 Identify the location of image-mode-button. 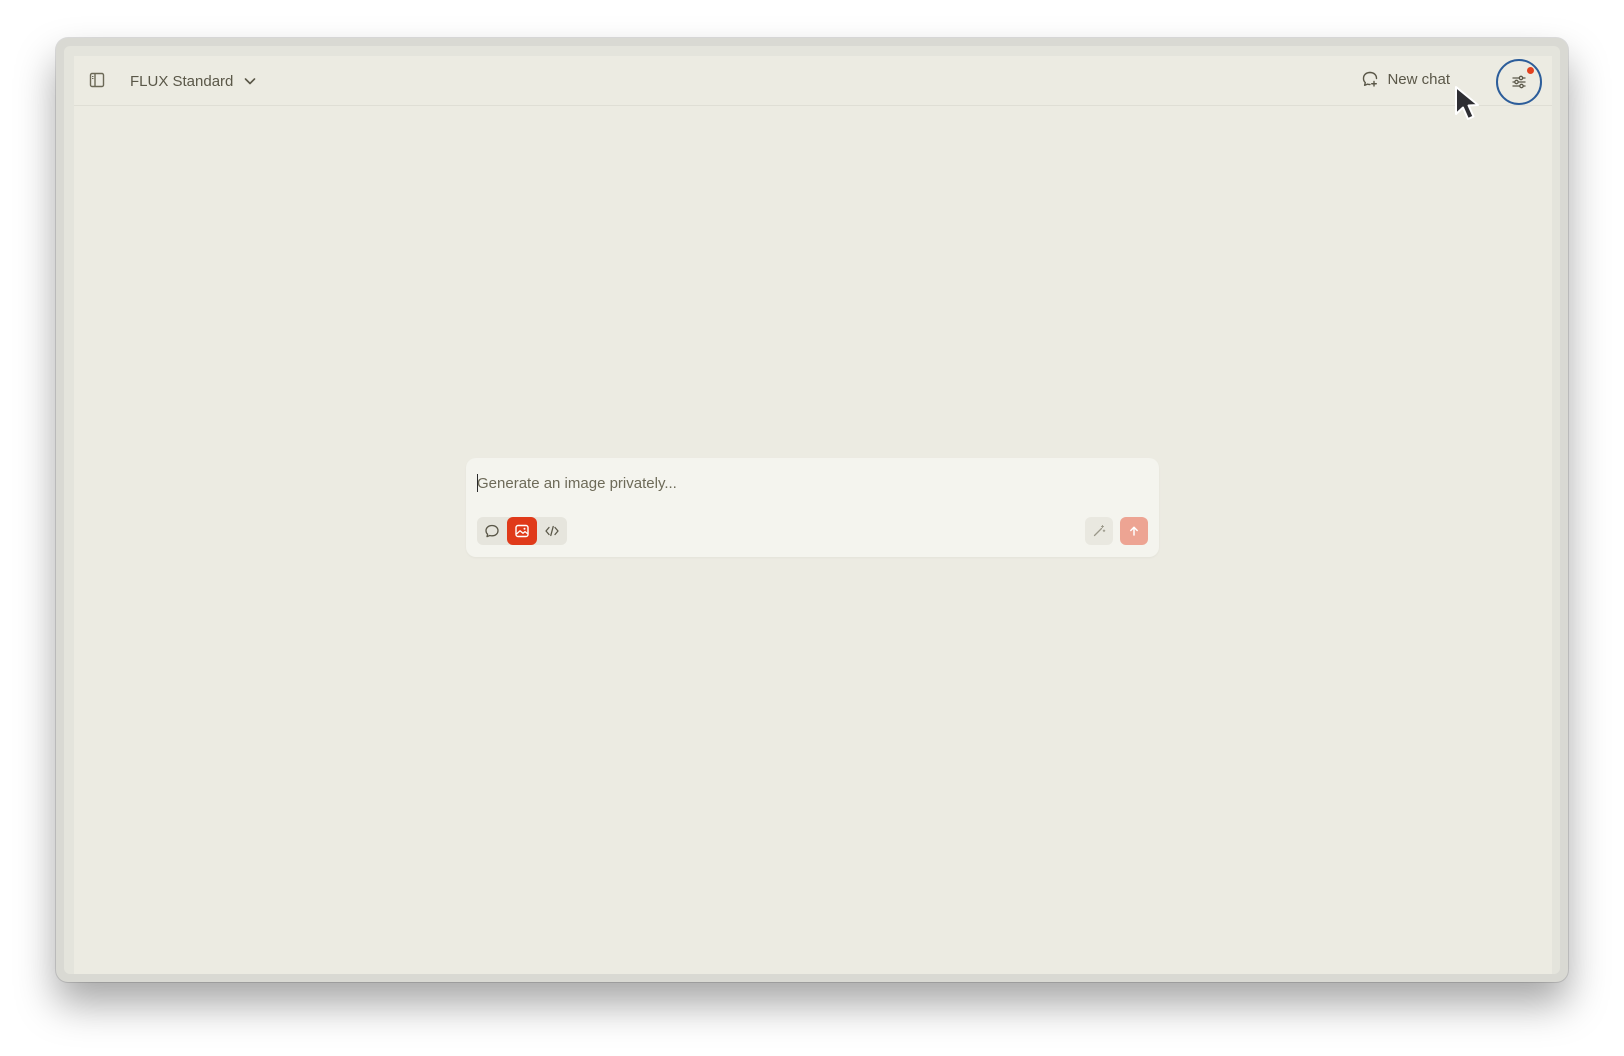
(522, 531).